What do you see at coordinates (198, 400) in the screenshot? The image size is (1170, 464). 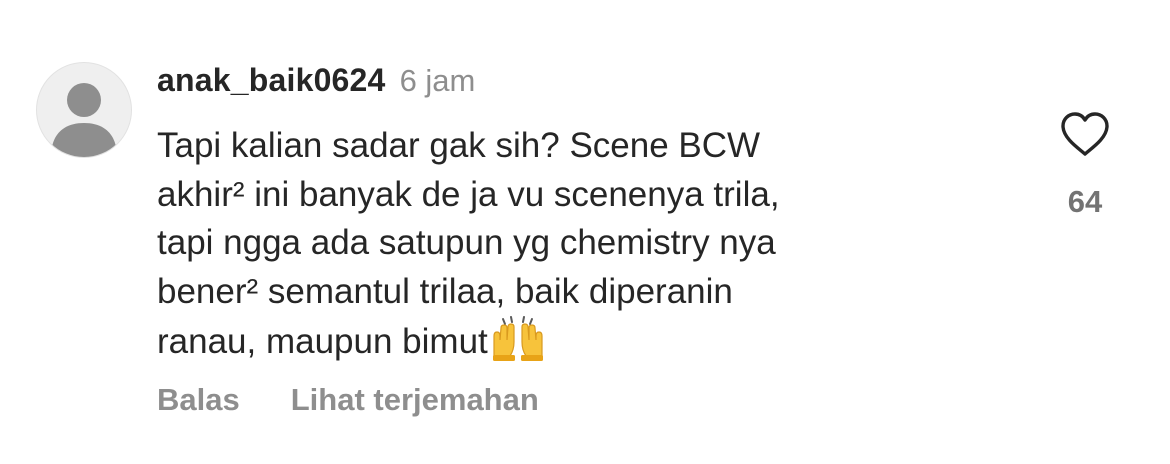 I see `reply-button: Balas` at bounding box center [198, 400].